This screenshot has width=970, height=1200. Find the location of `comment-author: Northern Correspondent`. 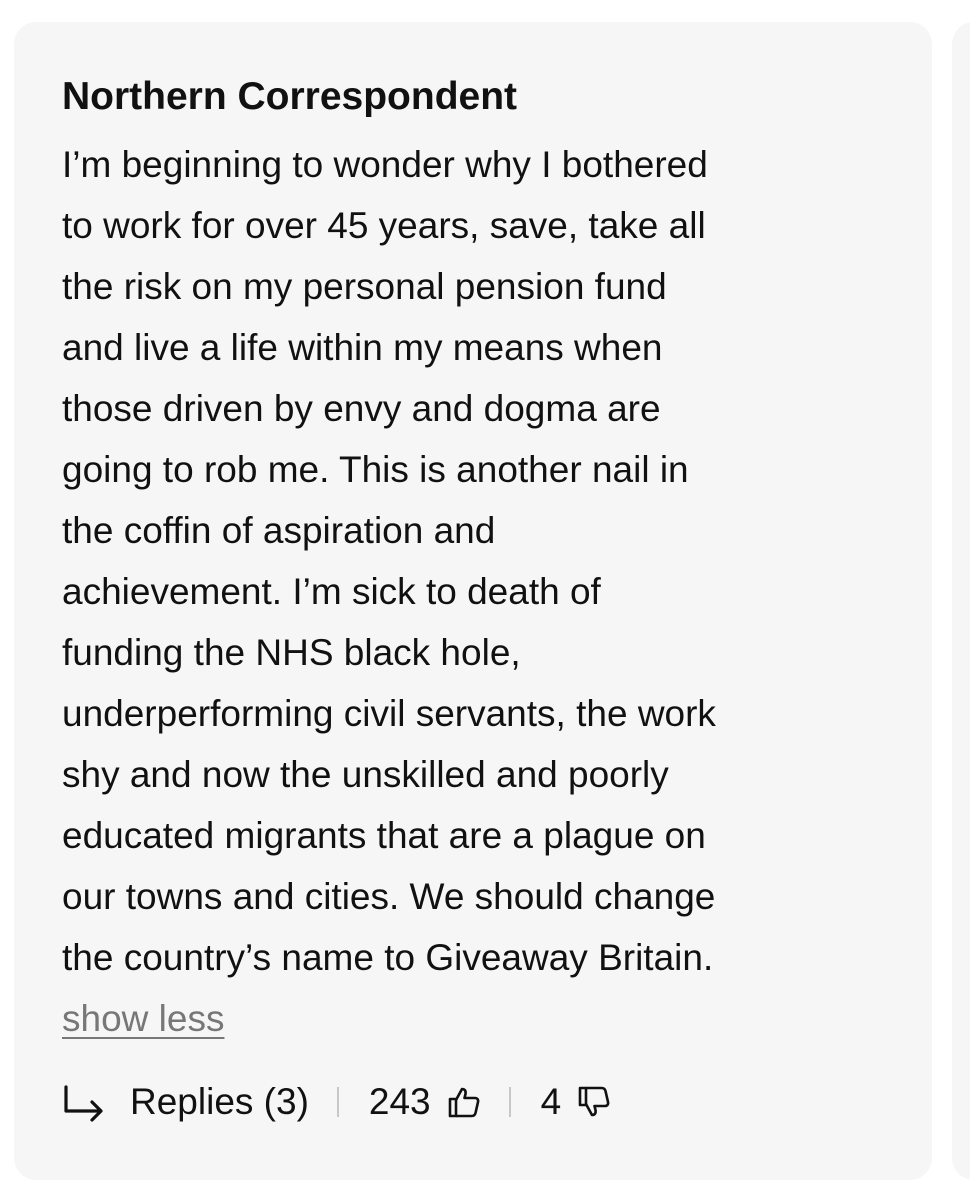

comment-author: Northern Correspondent is located at coordinates (290, 96).